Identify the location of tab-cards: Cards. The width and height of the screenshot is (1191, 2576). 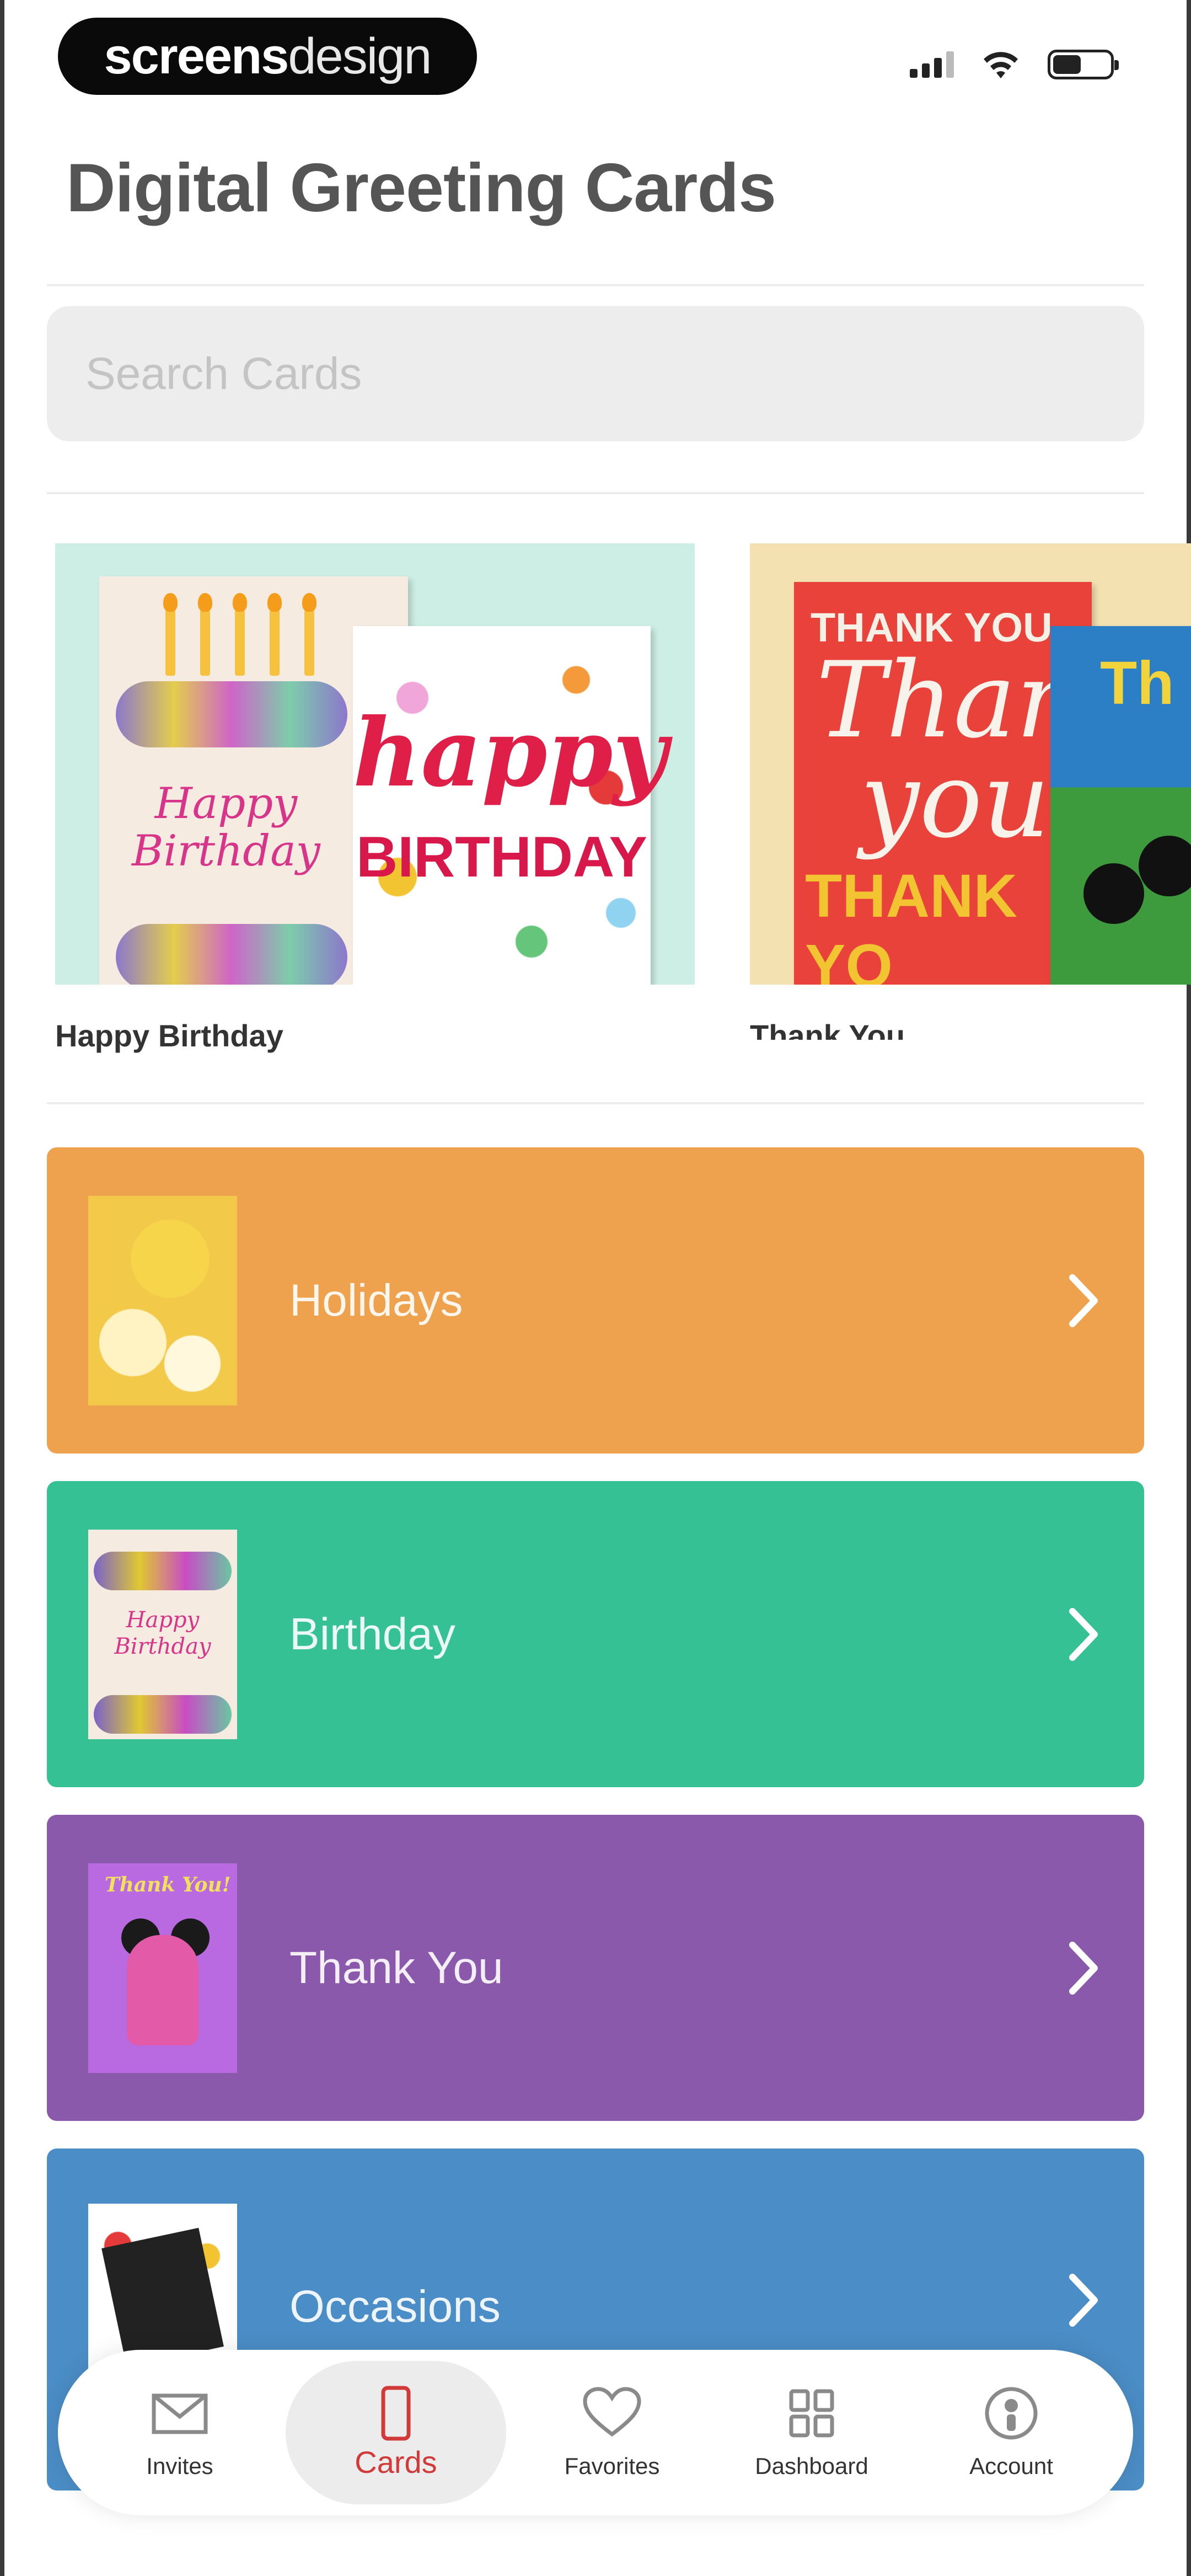
(396, 2432).